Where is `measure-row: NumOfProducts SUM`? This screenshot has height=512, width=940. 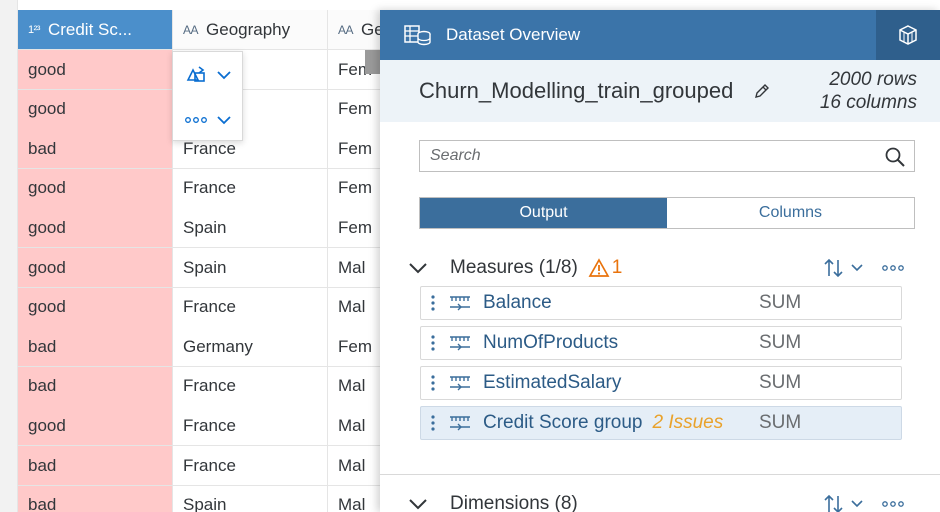 measure-row: NumOfProducts SUM is located at coordinates (661, 343).